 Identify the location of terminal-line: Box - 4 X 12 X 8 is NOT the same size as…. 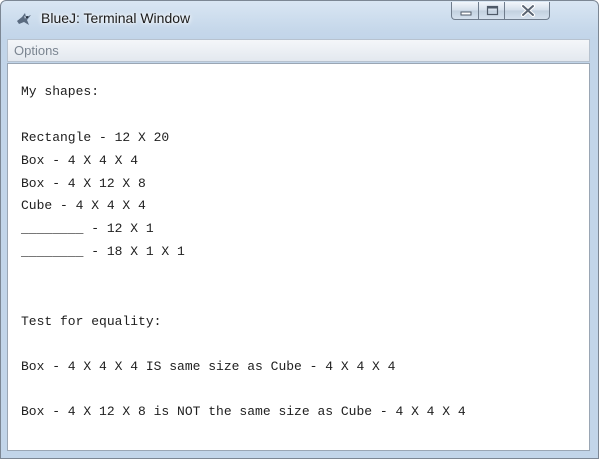
(243, 411).